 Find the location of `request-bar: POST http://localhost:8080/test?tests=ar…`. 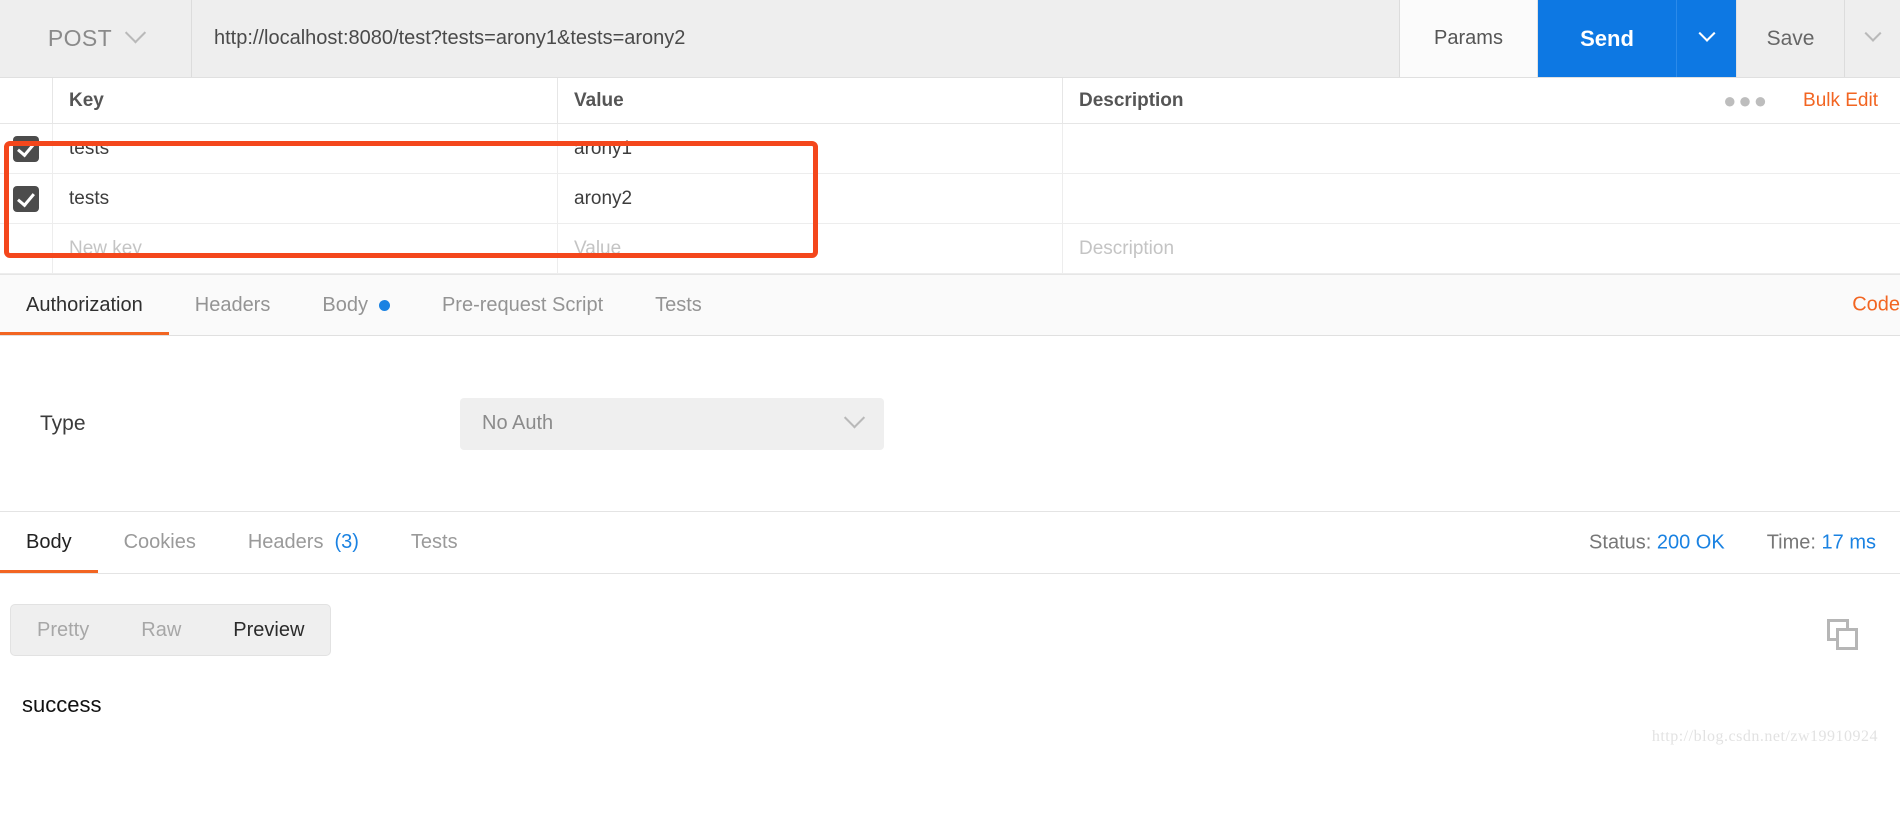

request-bar: POST http://localhost:8080/test?tests=ar… is located at coordinates (950, 39).